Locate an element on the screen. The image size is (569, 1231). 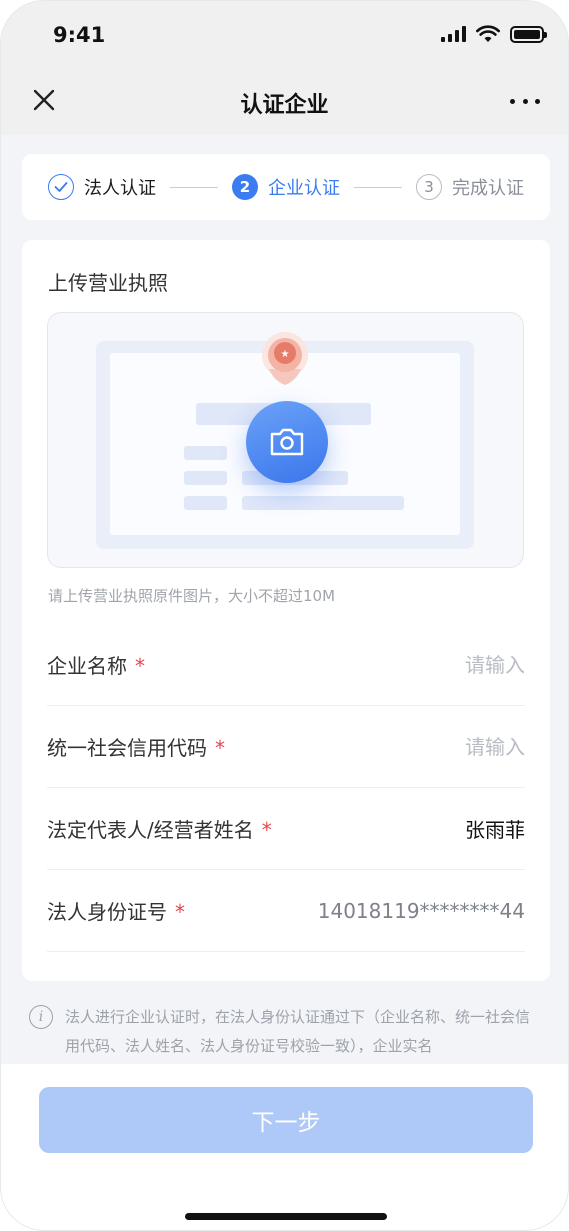
status-icons is located at coordinates (494, 34).